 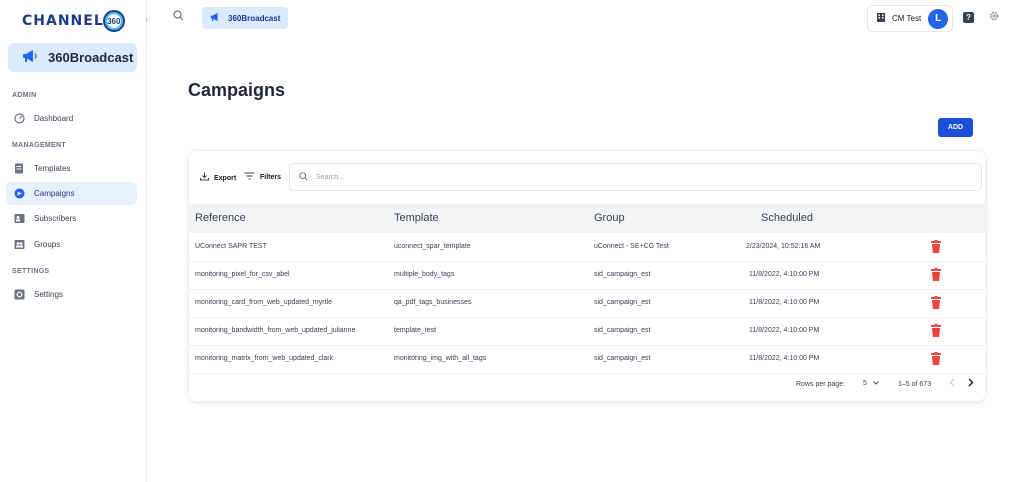 I want to click on filters-button: Filters, so click(x=262, y=177).